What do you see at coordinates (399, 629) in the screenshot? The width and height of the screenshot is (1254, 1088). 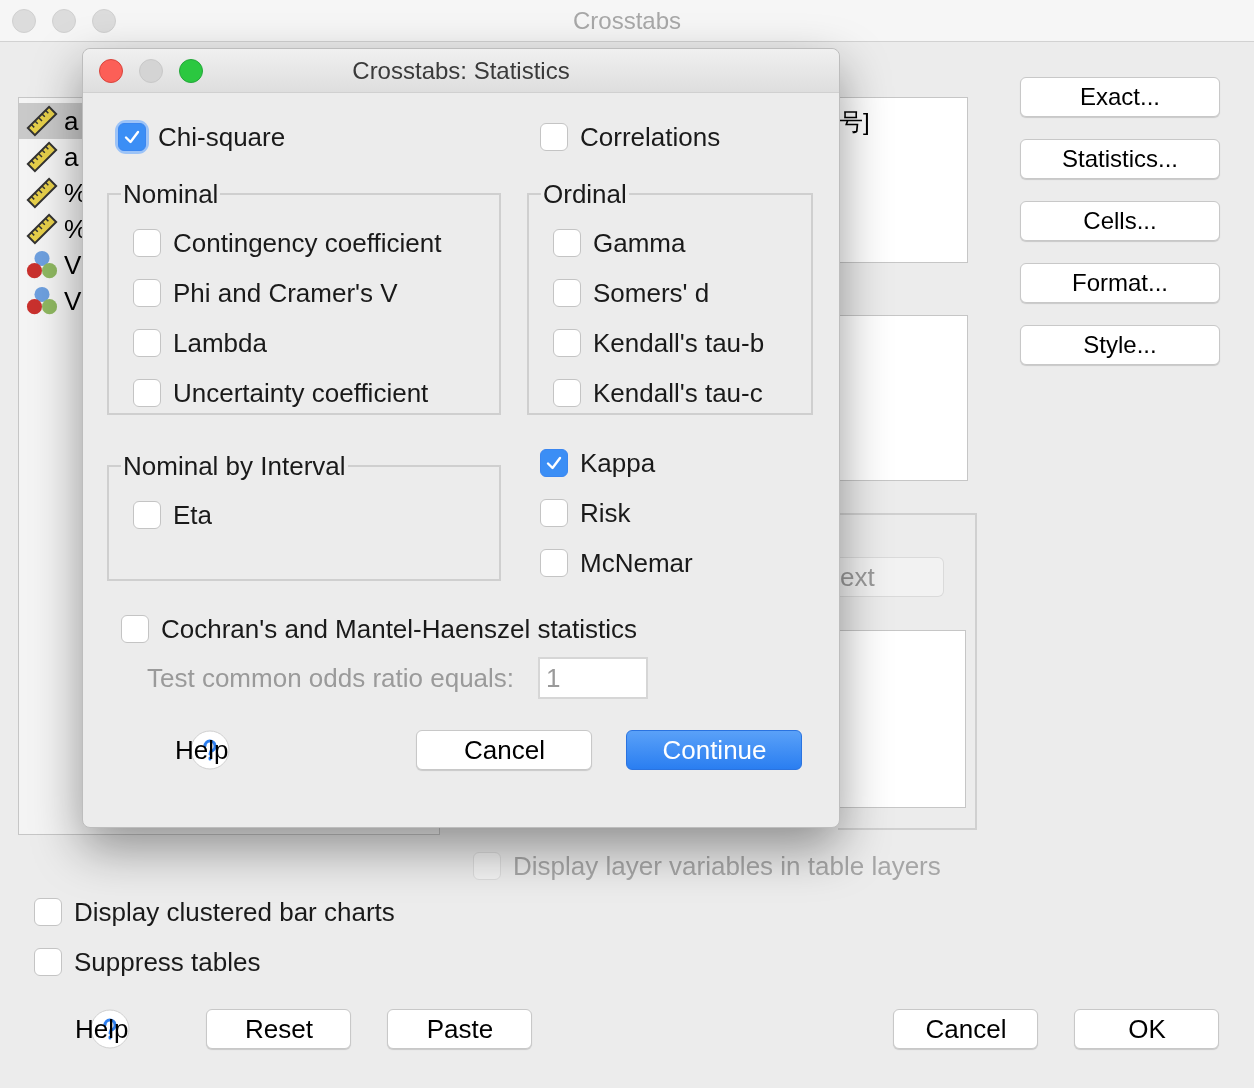 I see `checkbox-label: Cochran's and Mantel-Haenszel statistics` at bounding box center [399, 629].